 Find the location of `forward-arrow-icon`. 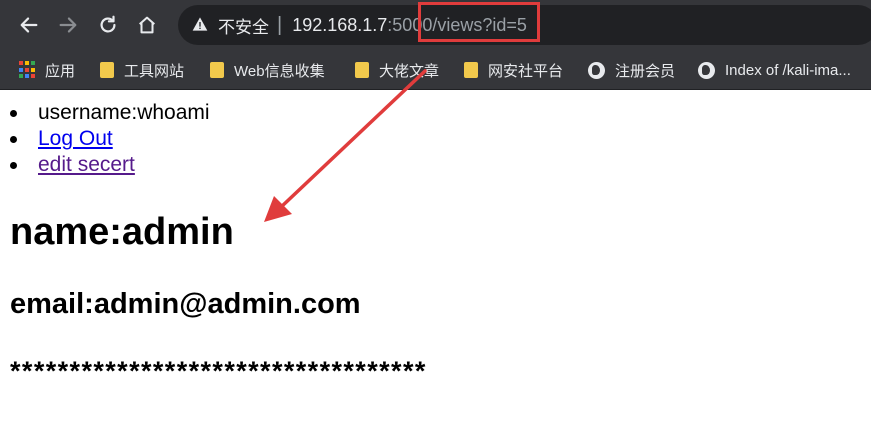

forward-arrow-icon is located at coordinates (68, 25).